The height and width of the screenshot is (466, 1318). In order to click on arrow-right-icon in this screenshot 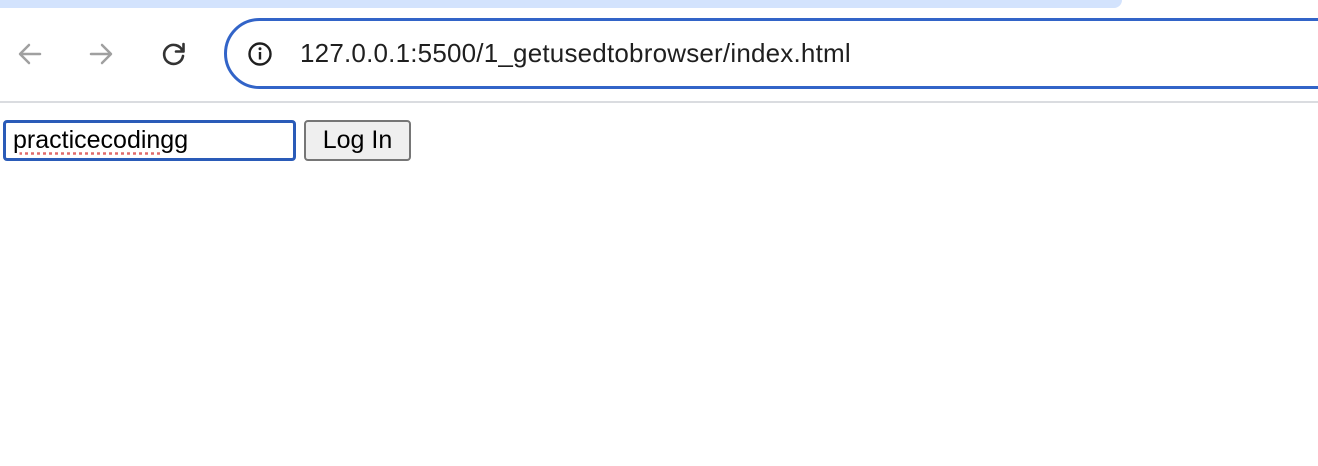, I will do `click(101, 54)`.